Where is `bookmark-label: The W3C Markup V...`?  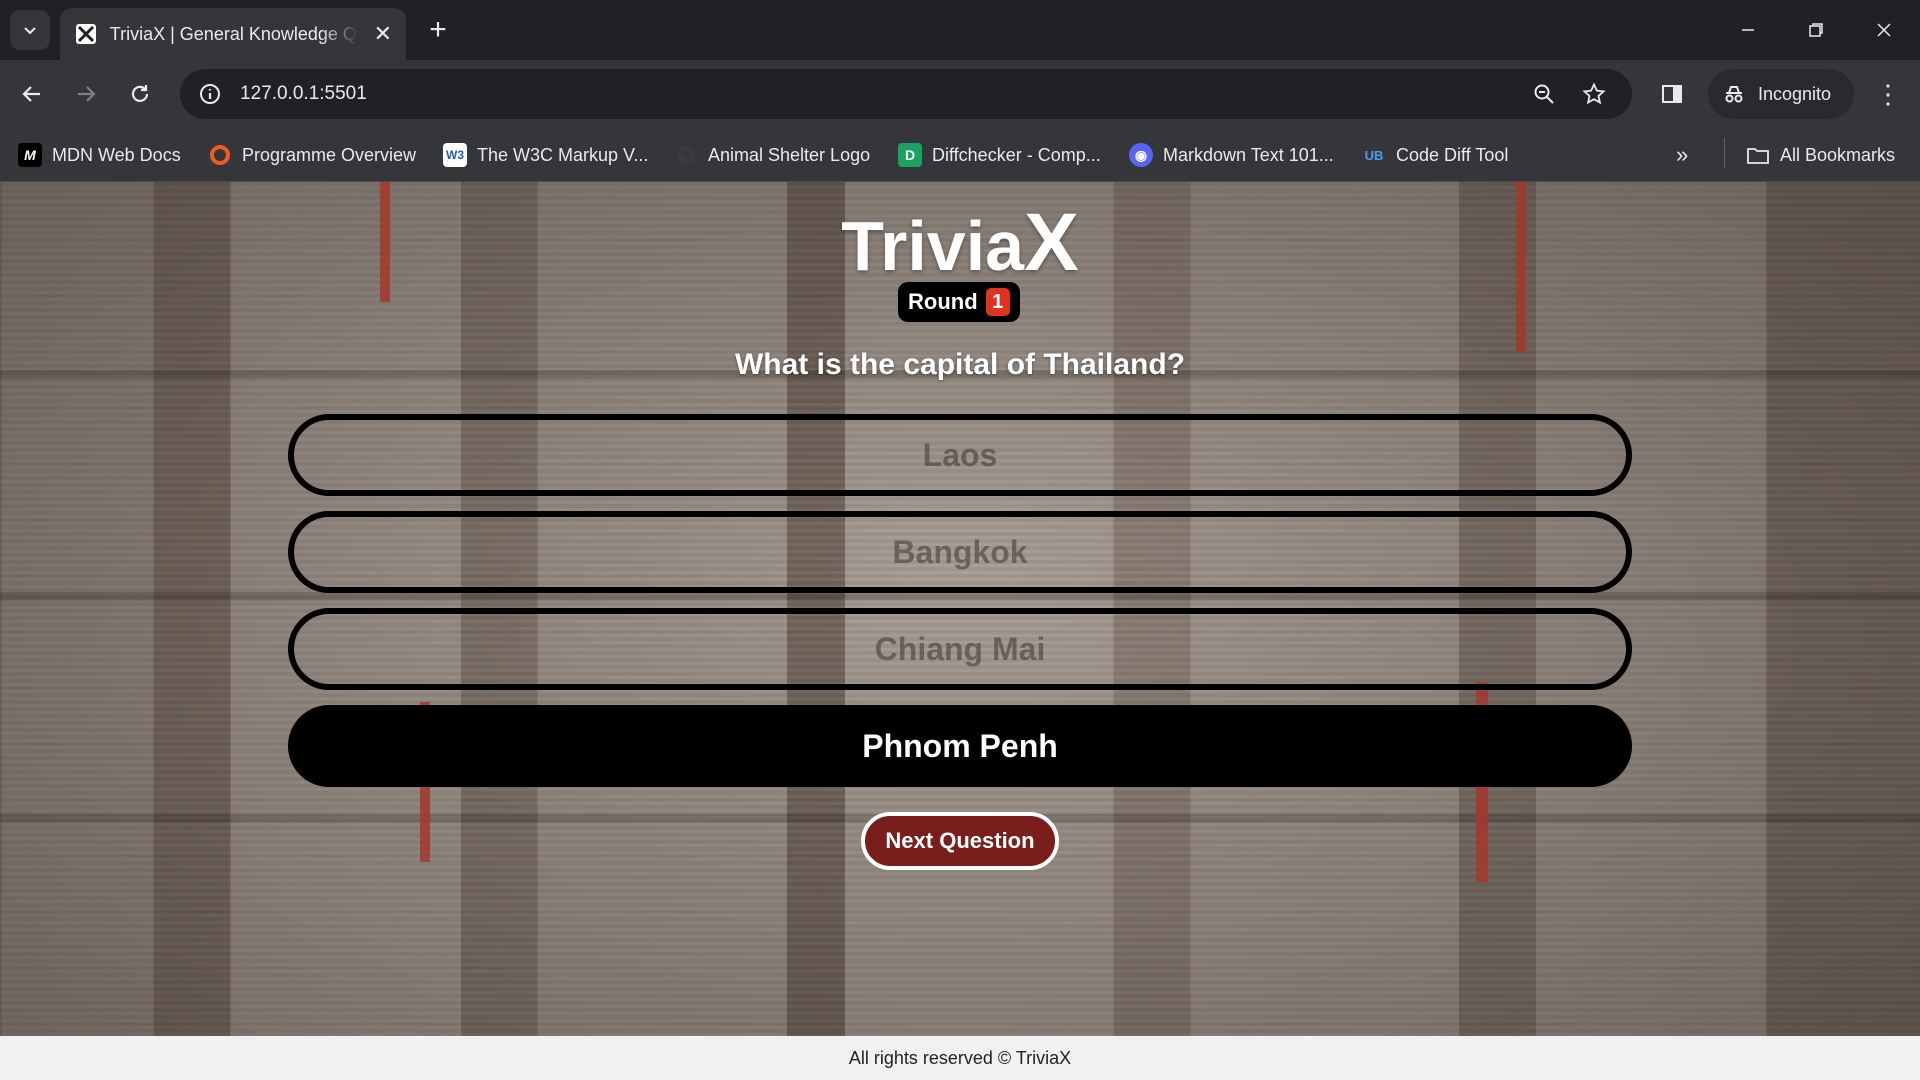
bookmark-label: The W3C Markup V... is located at coordinates (563, 154).